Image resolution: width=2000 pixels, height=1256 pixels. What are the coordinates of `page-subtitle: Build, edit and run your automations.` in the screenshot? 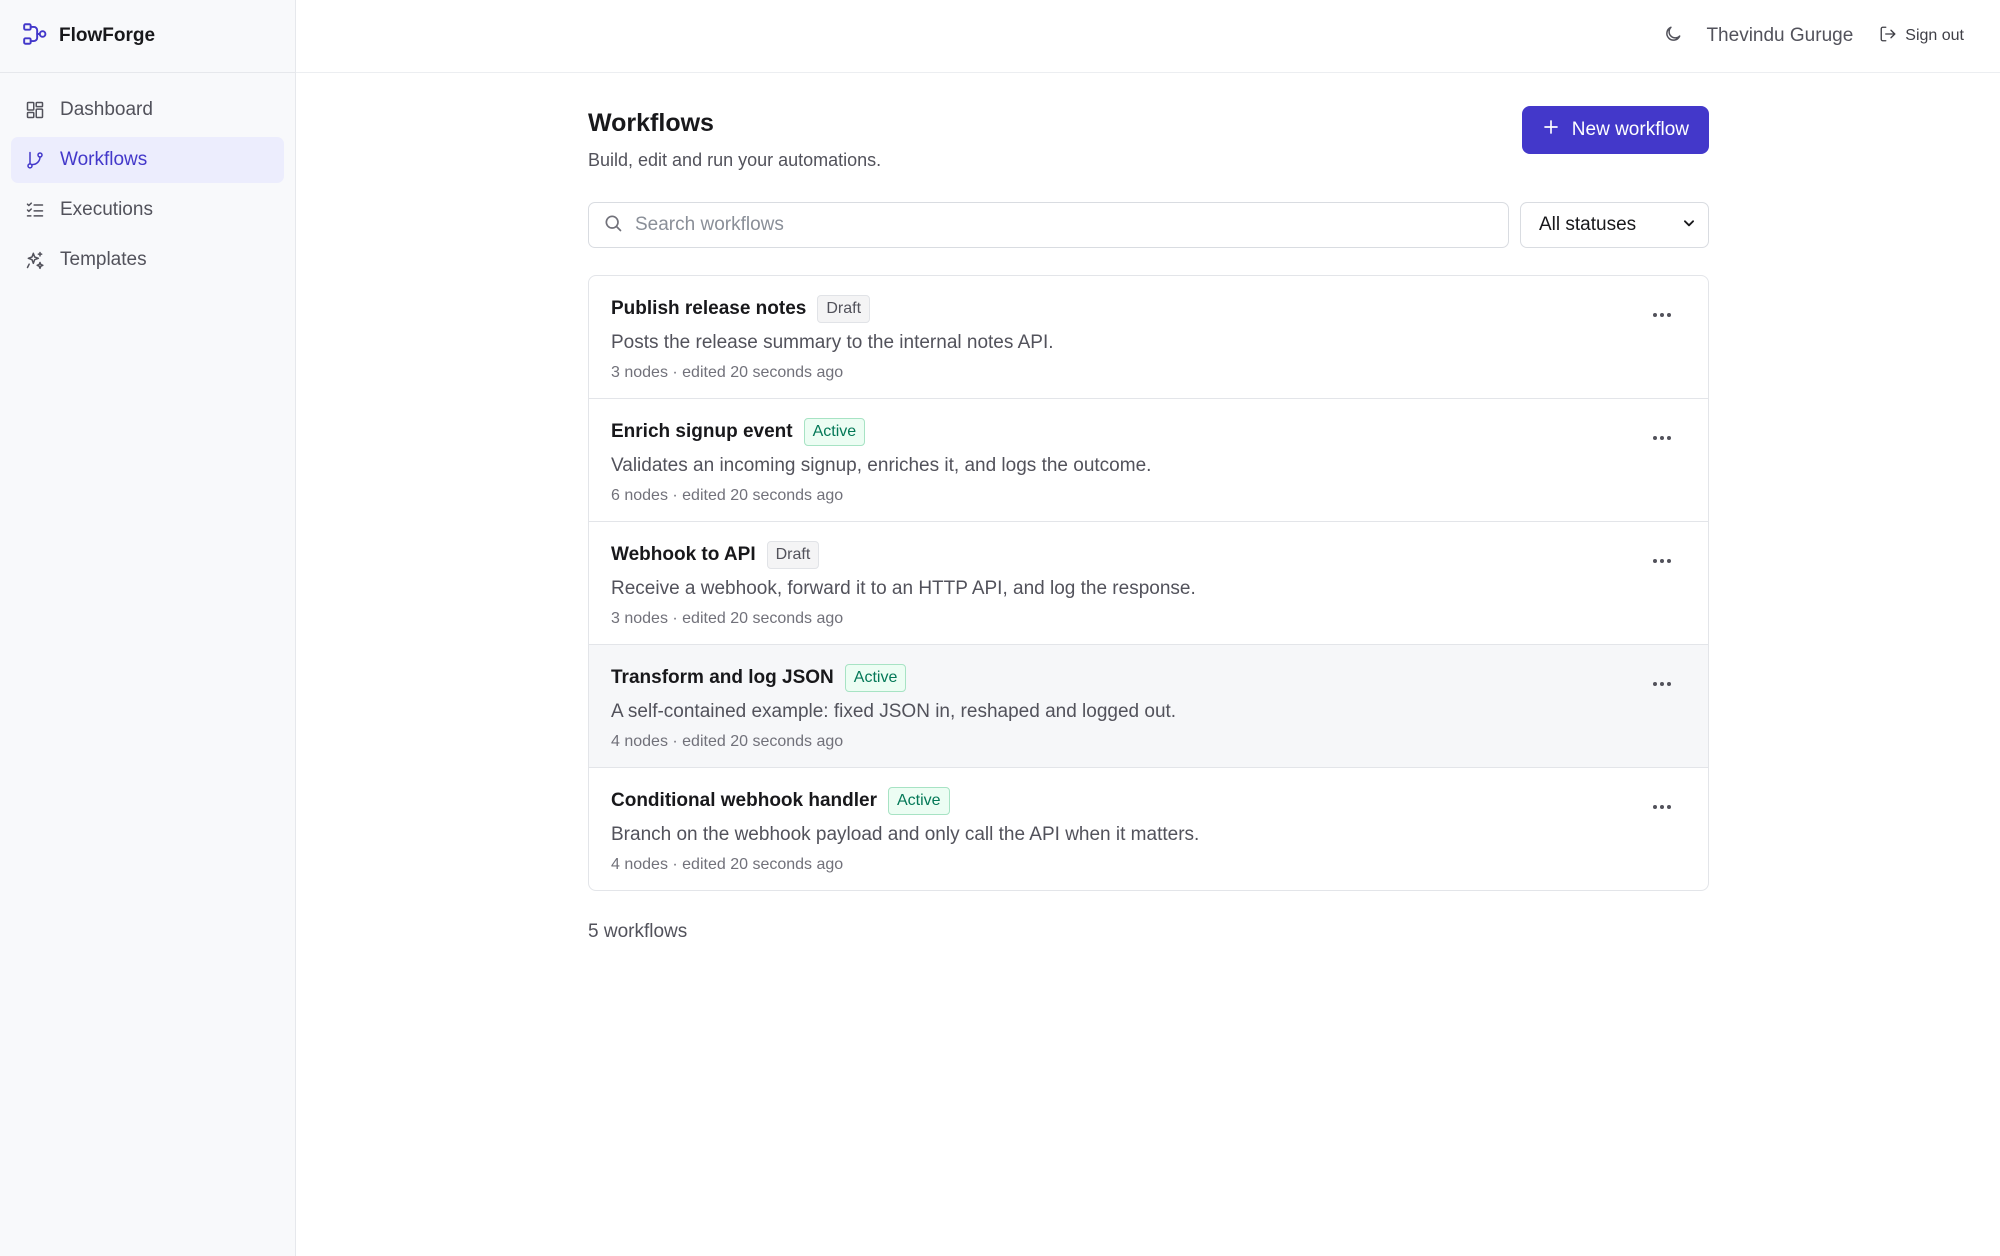 It's located at (735, 160).